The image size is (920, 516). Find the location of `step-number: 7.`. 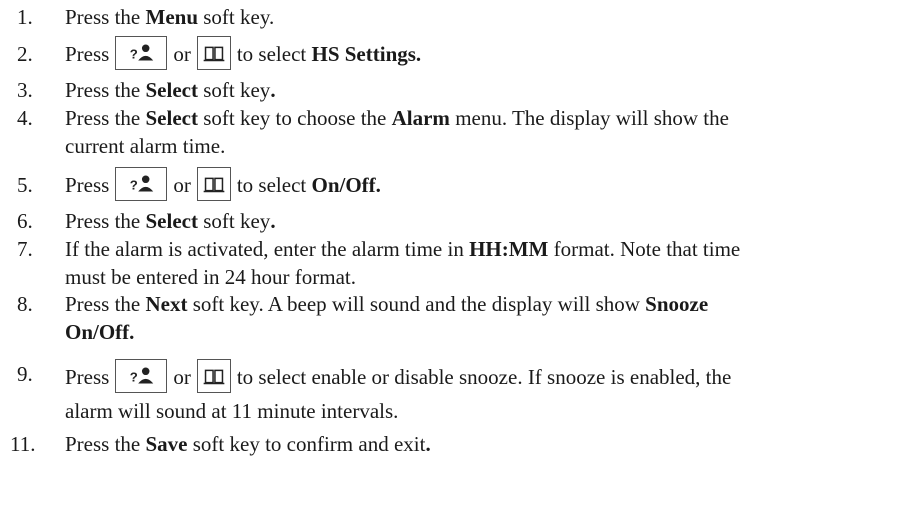

step-number: 7. is located at coordinates (25, 249).